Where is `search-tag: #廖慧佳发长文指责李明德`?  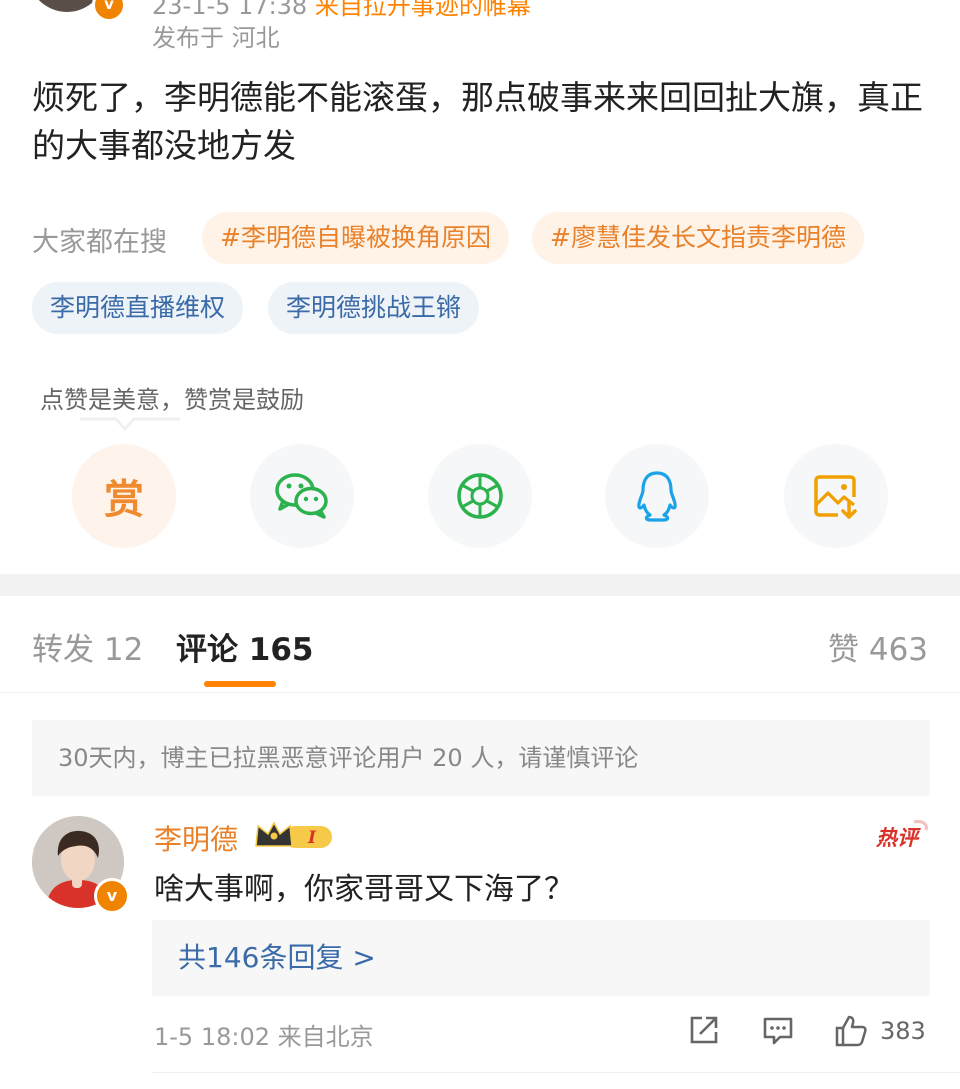 search-tag: #廖慧佳发长文指责李明德 is located at coordinates (698, 238).